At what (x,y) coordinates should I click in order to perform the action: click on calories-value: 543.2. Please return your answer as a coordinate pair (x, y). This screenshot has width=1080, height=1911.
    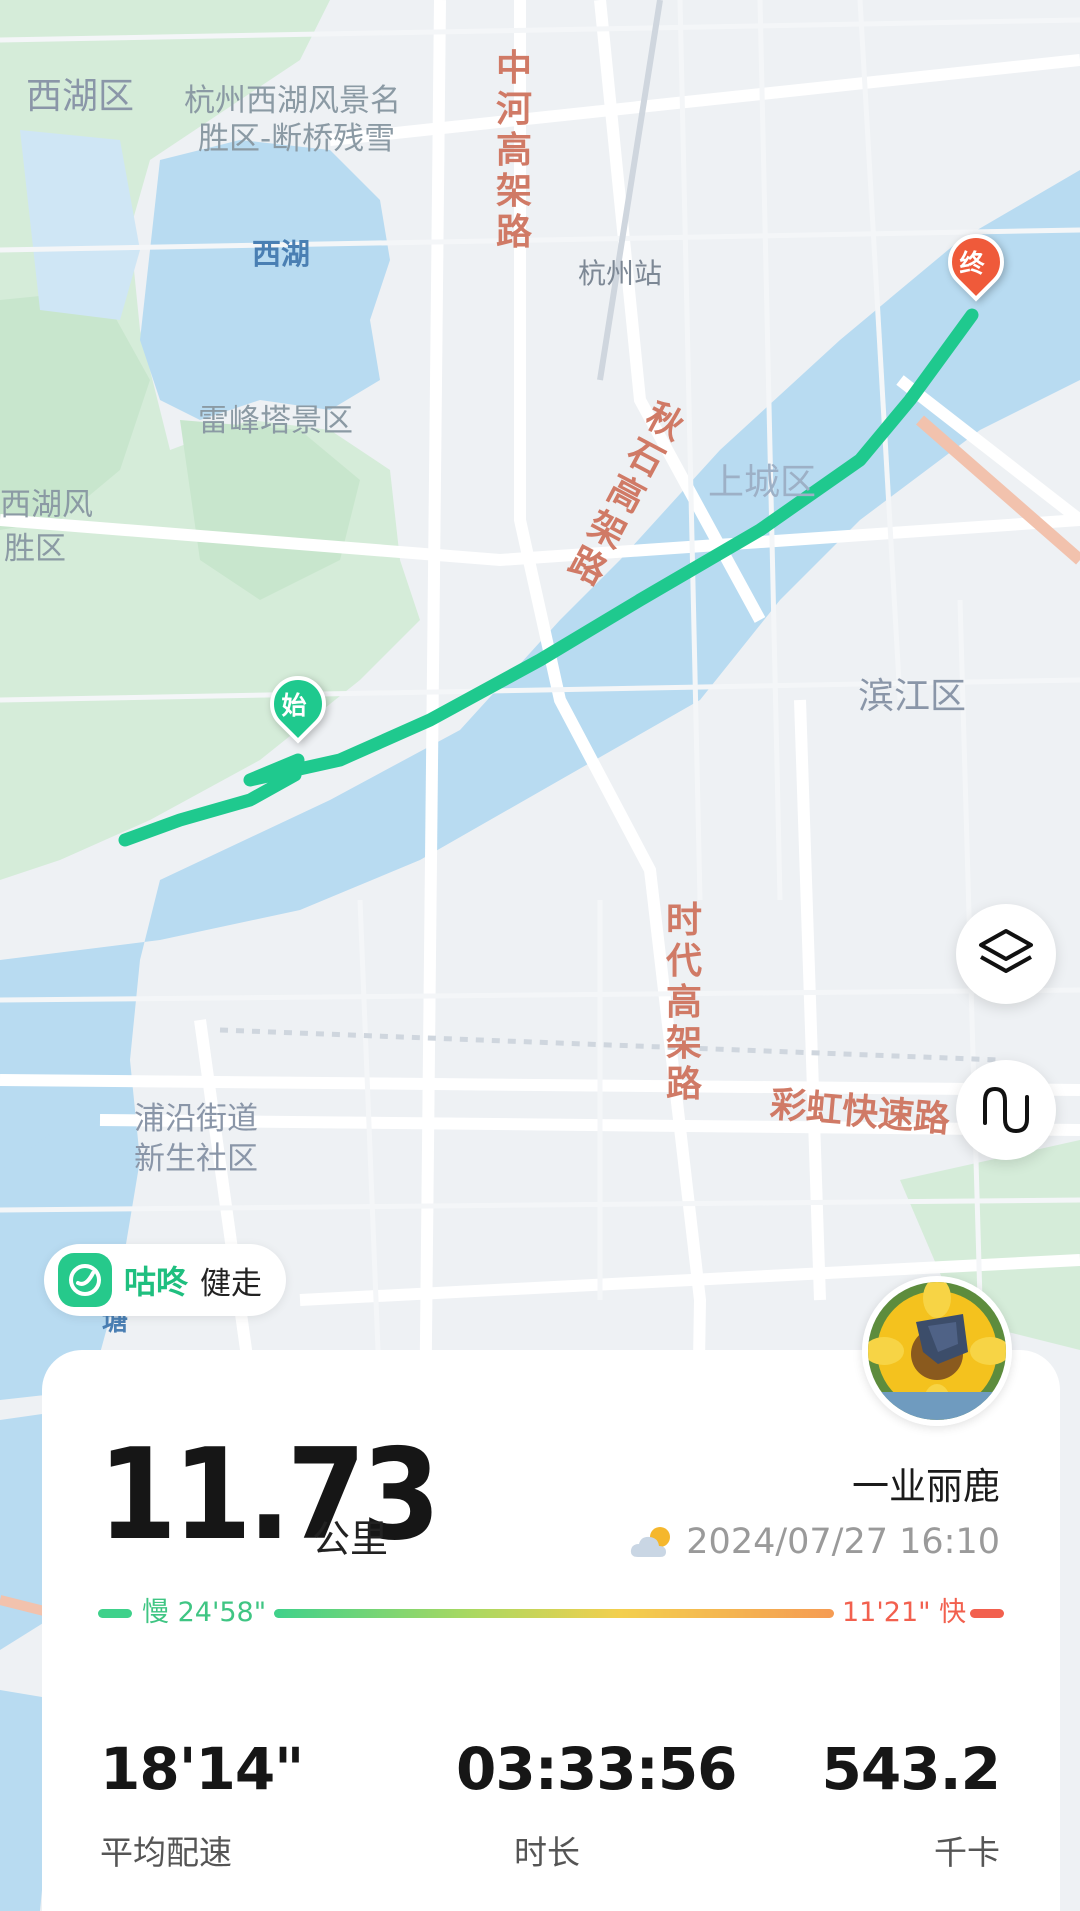
    Looking at the image, I should click on (911, 1769).